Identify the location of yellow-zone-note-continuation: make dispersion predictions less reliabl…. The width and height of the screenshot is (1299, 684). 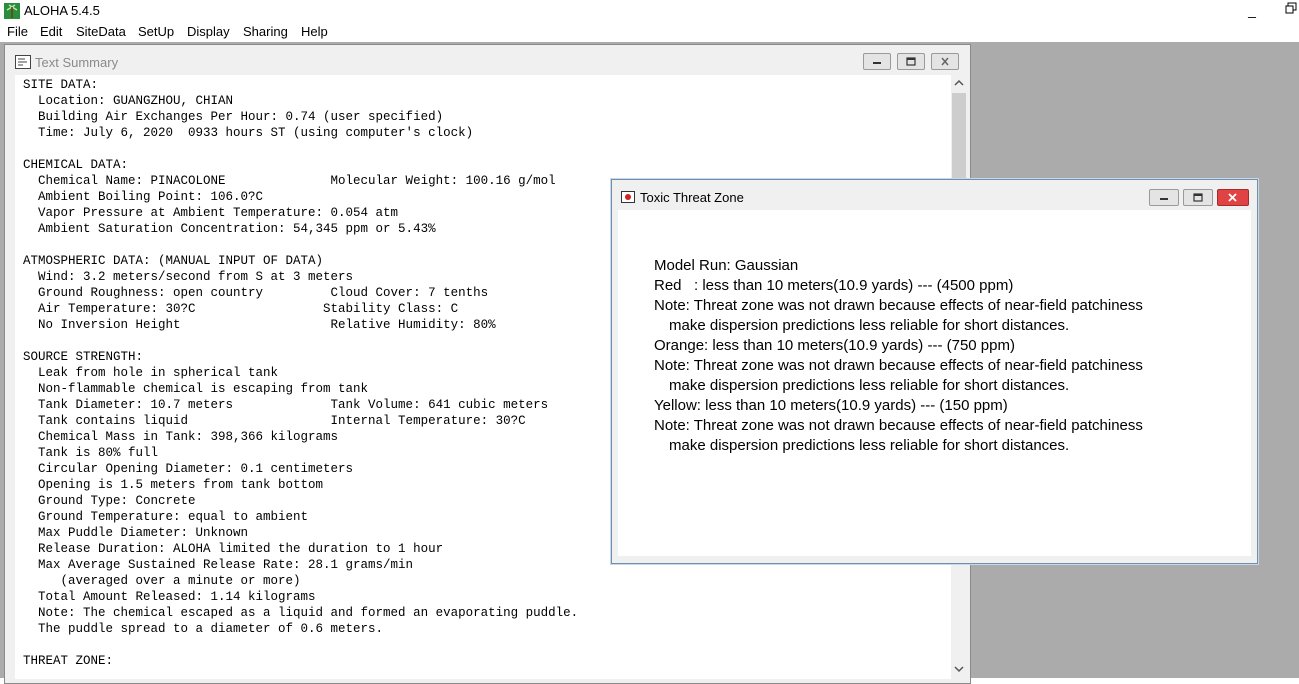
(869, 445).